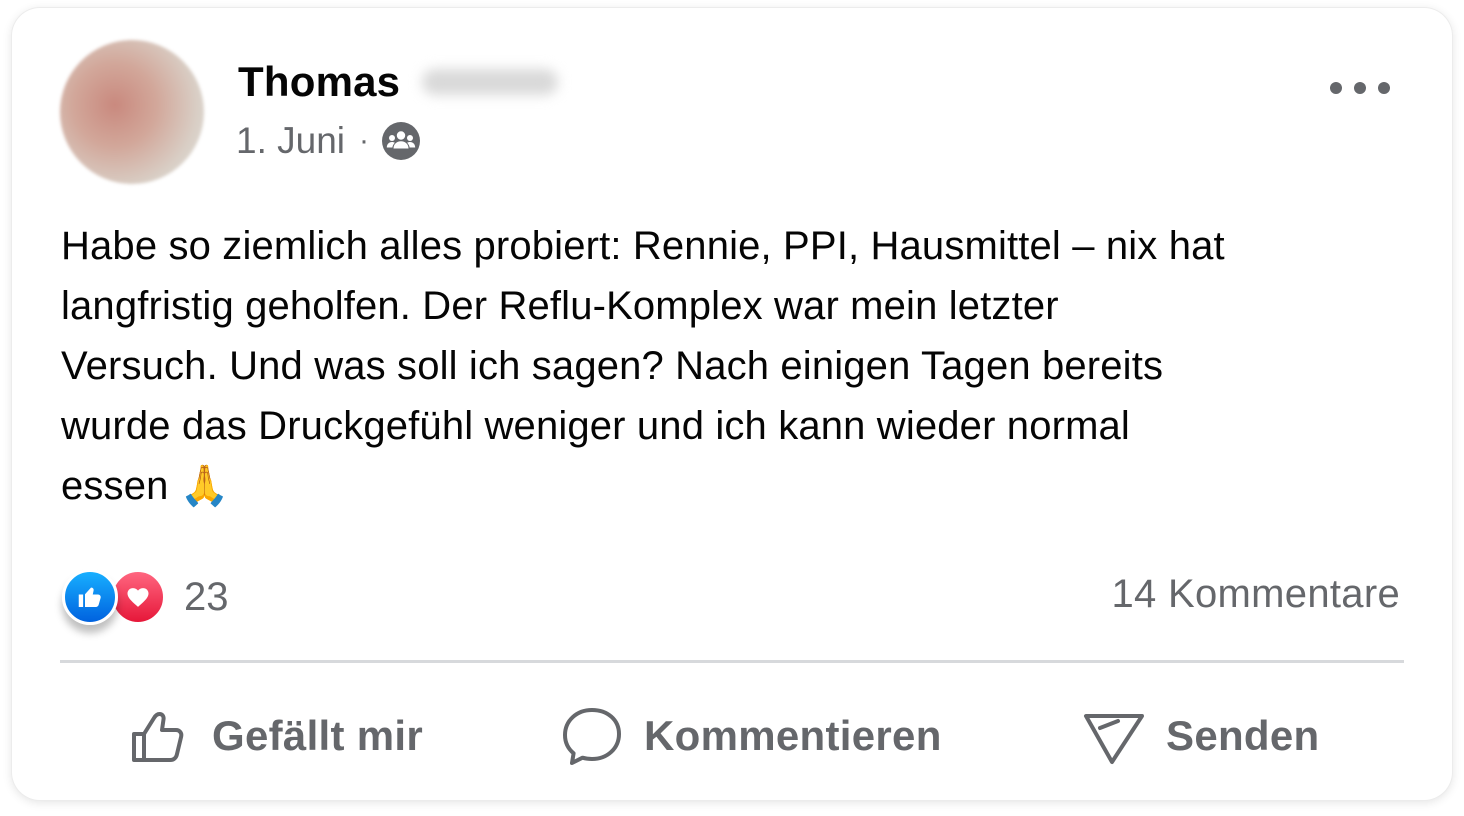 The width and height of the screenshot is (1464, 816). I want to click on post-date: 1. Juni, so click(290, 141).